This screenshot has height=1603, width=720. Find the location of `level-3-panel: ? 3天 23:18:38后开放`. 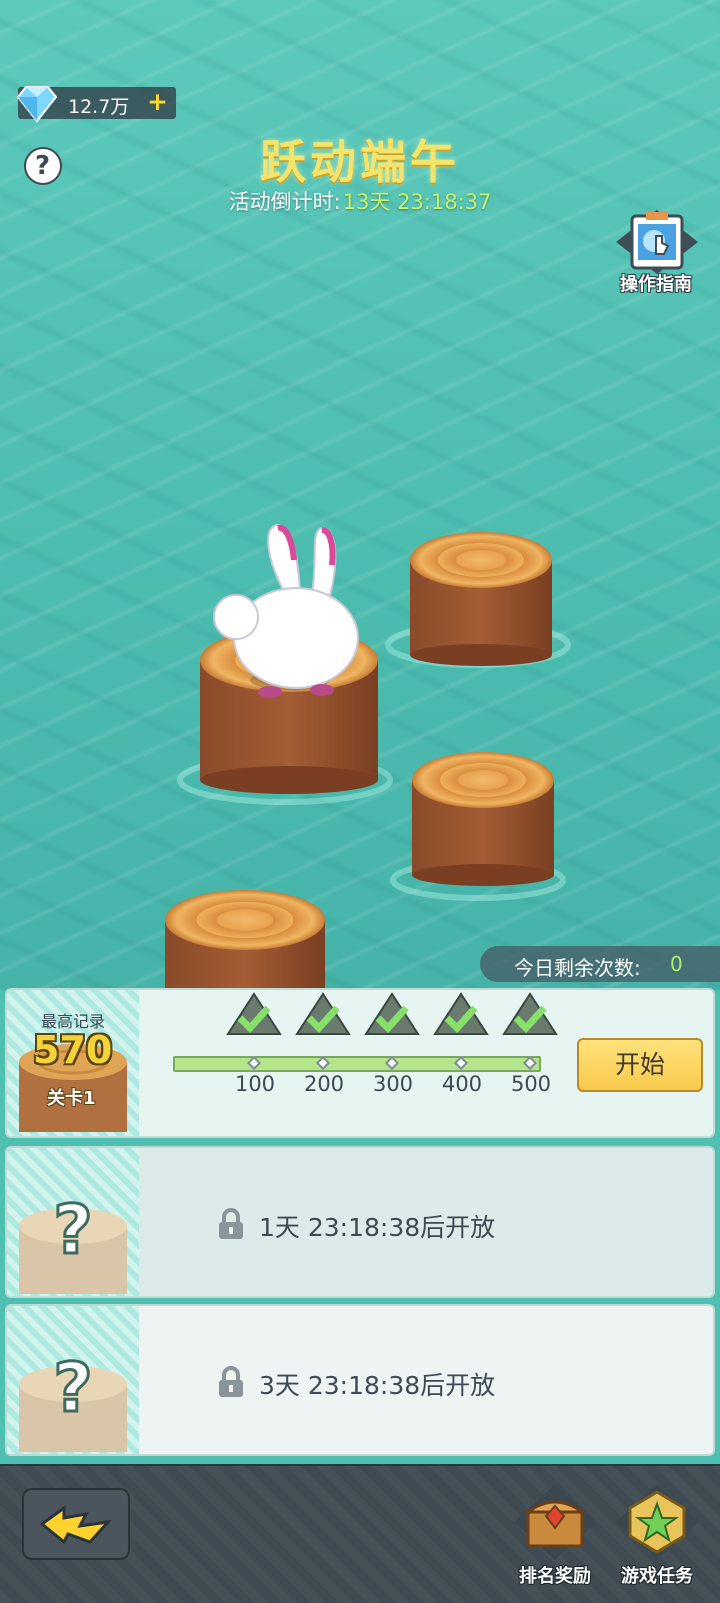

level-3-panel: ? 3天 23:18:38后开放 is located at coordinates (360, 1380).